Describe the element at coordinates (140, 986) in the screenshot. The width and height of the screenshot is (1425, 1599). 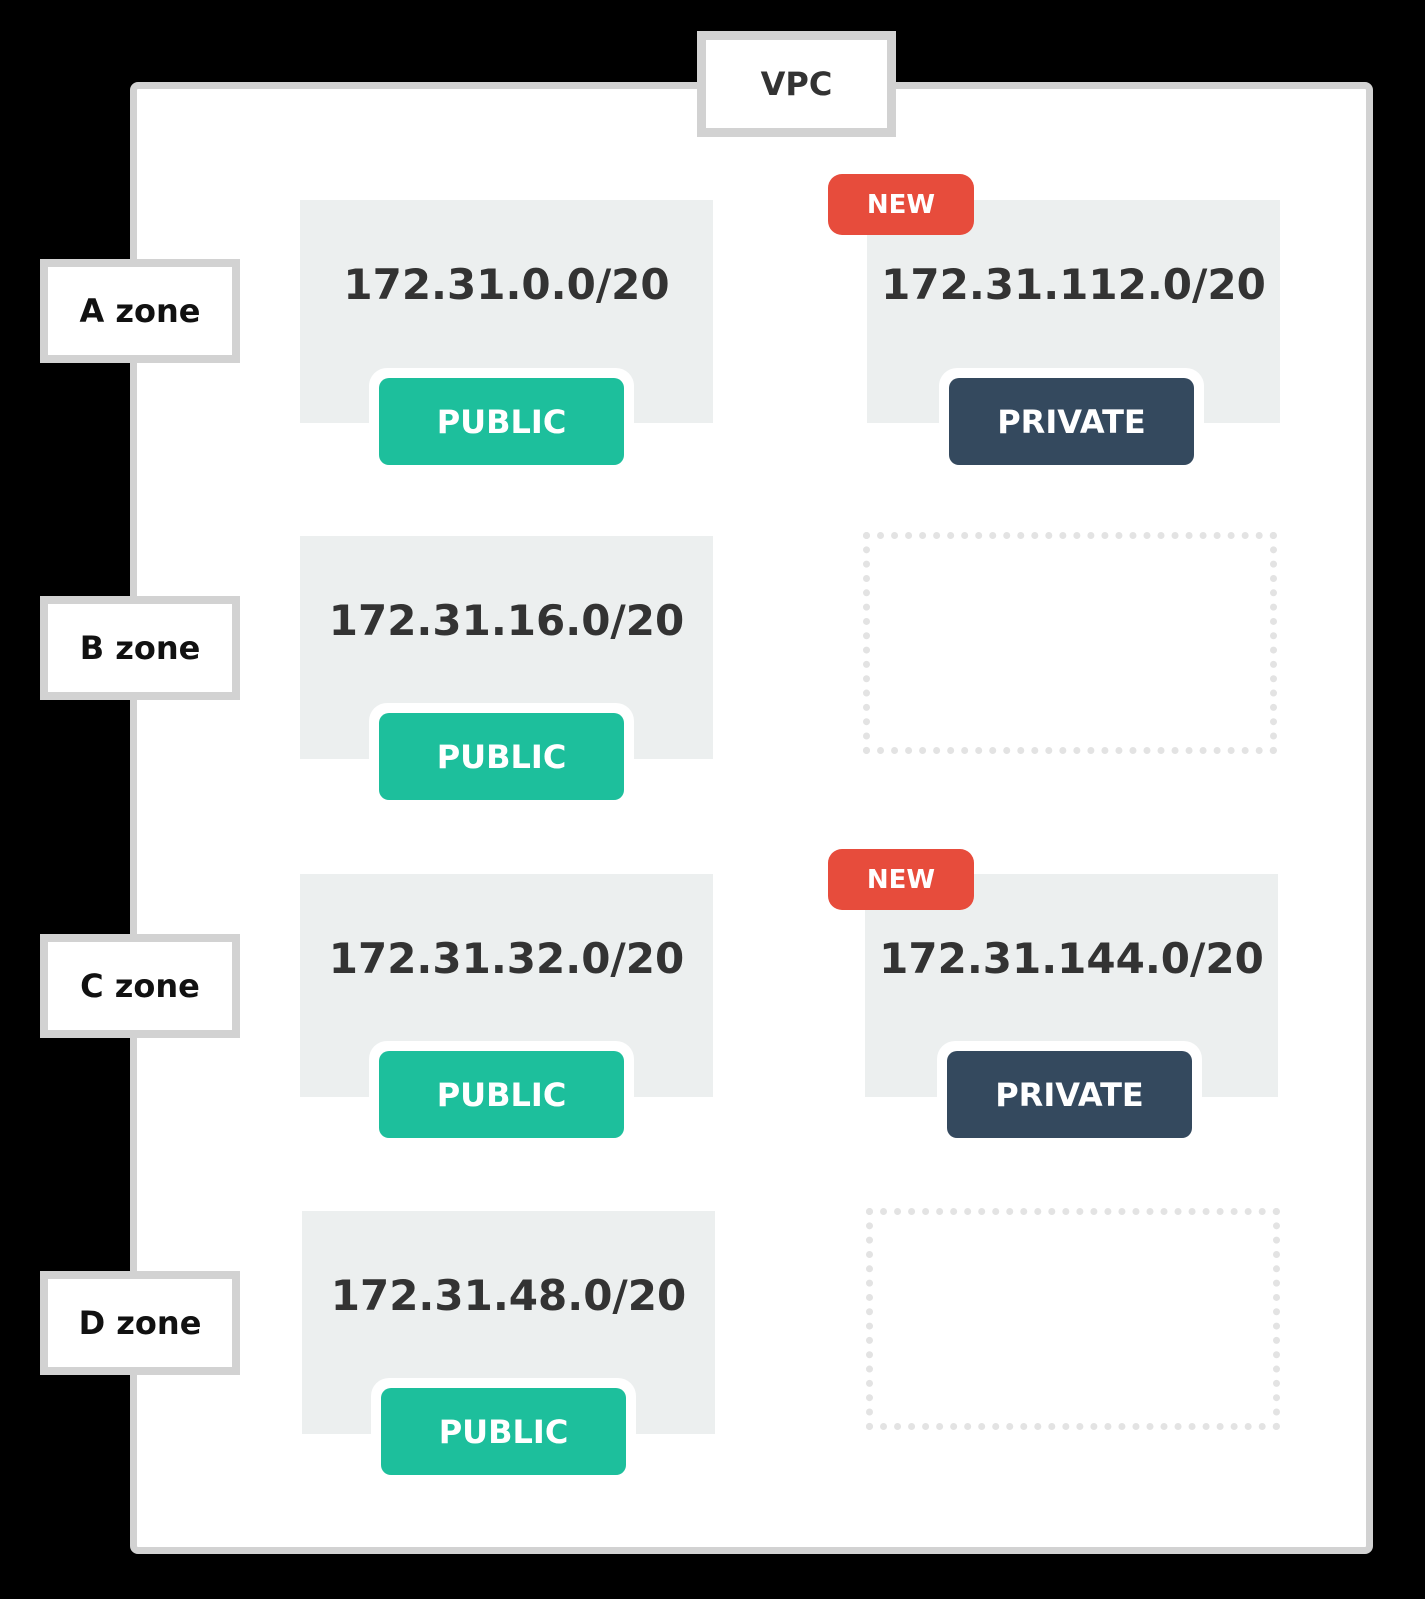
I see `zone-label-c: C zone` at that location.